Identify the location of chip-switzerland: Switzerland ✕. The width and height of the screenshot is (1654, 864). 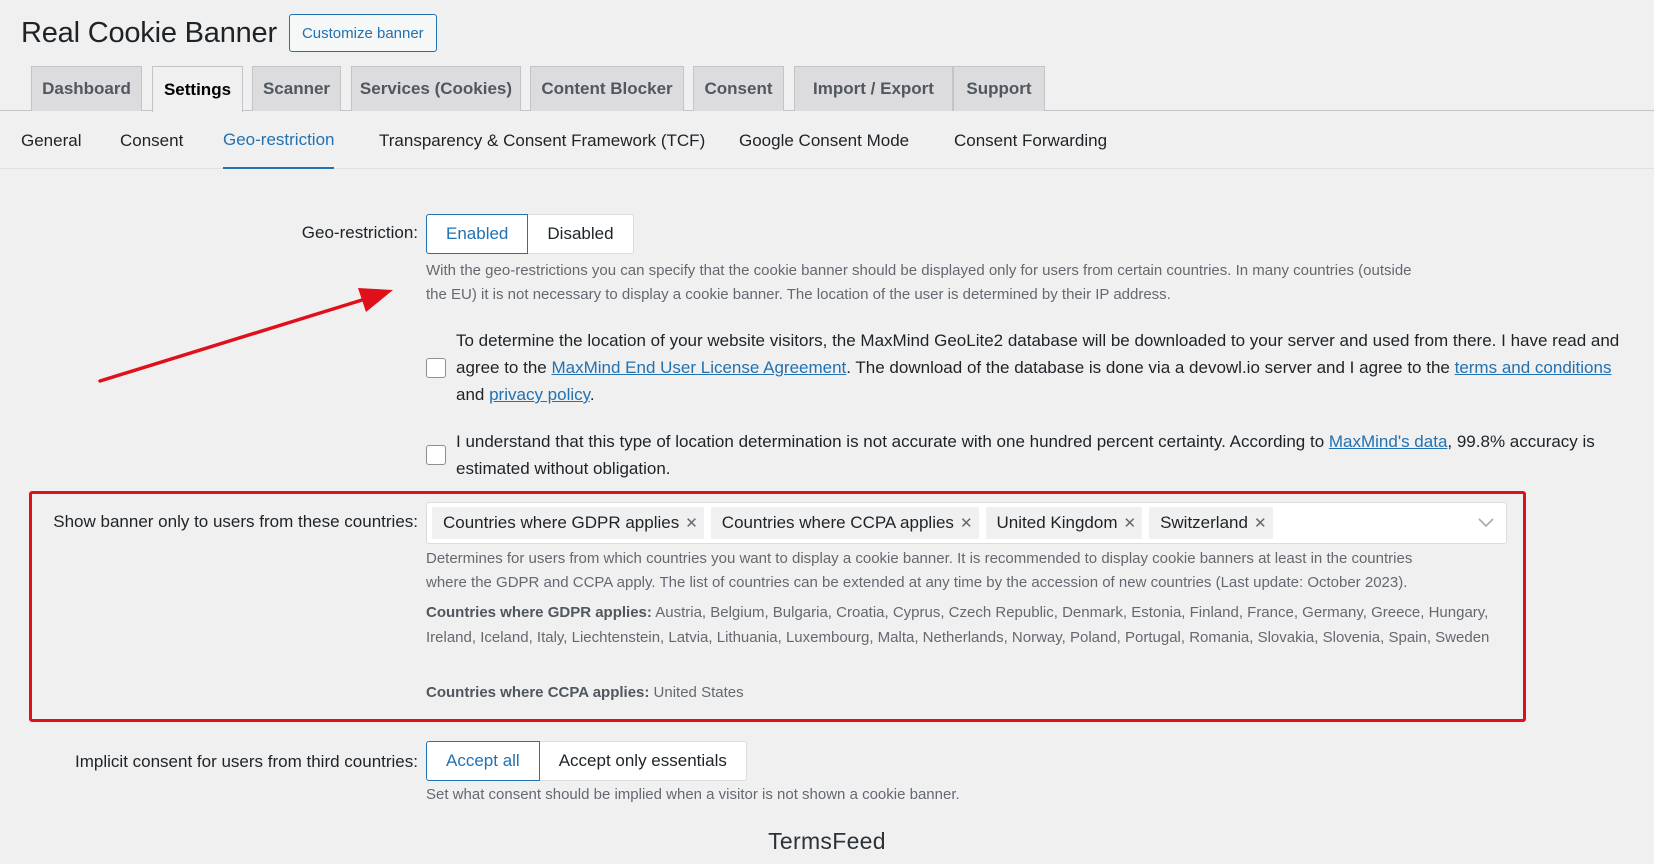
(1211, 523).